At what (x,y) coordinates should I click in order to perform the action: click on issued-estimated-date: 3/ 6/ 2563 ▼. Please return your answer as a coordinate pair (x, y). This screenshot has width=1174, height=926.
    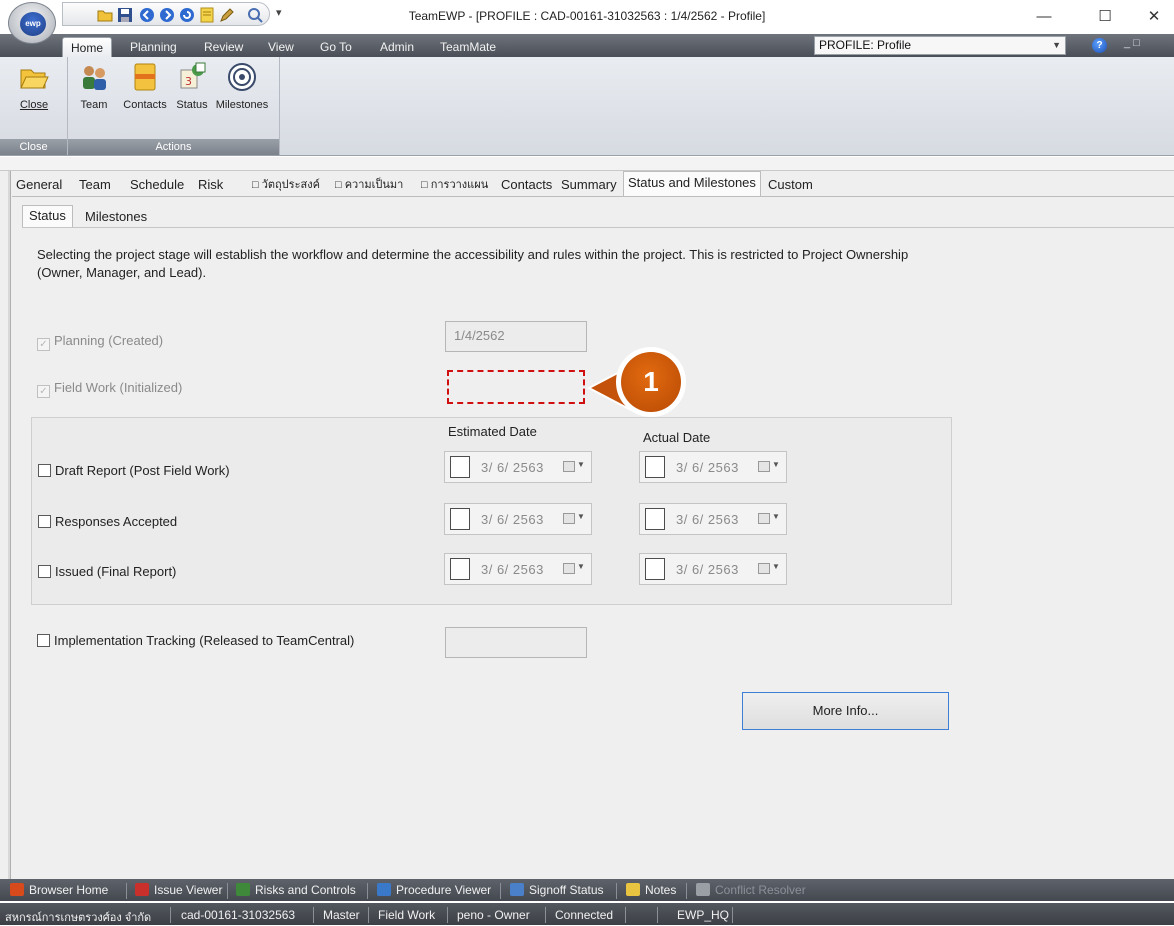
    Looking at the image, I should click on (518, 569).